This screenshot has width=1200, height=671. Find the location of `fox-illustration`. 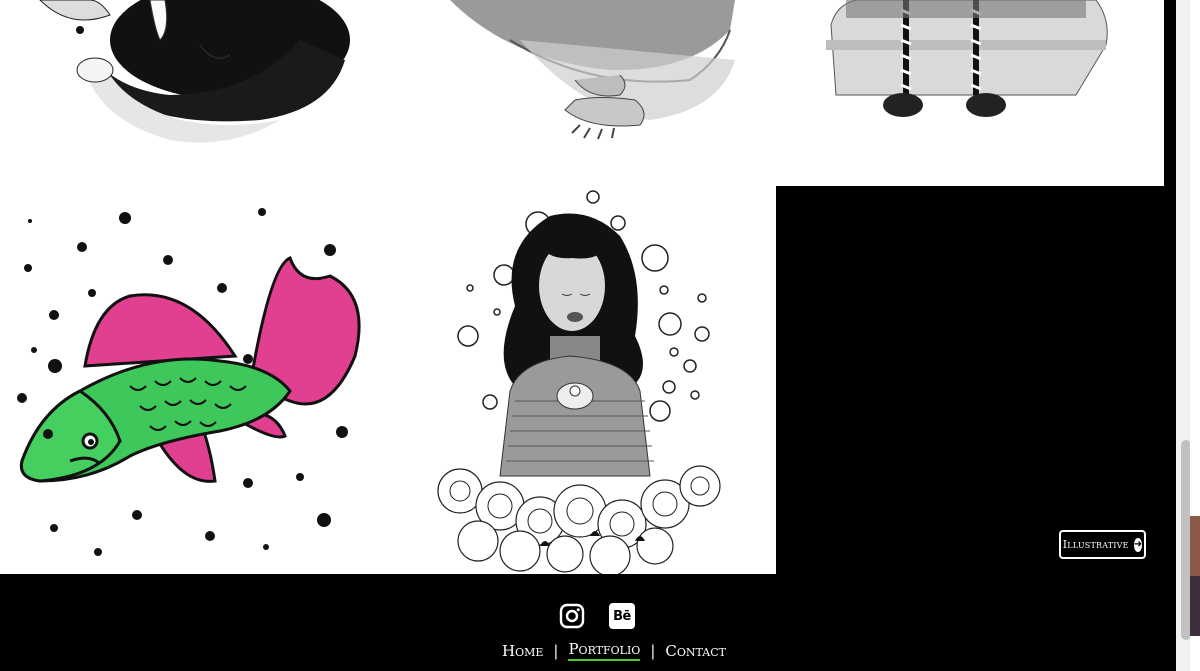

fox-illustration is located at coordinates (194, 71).